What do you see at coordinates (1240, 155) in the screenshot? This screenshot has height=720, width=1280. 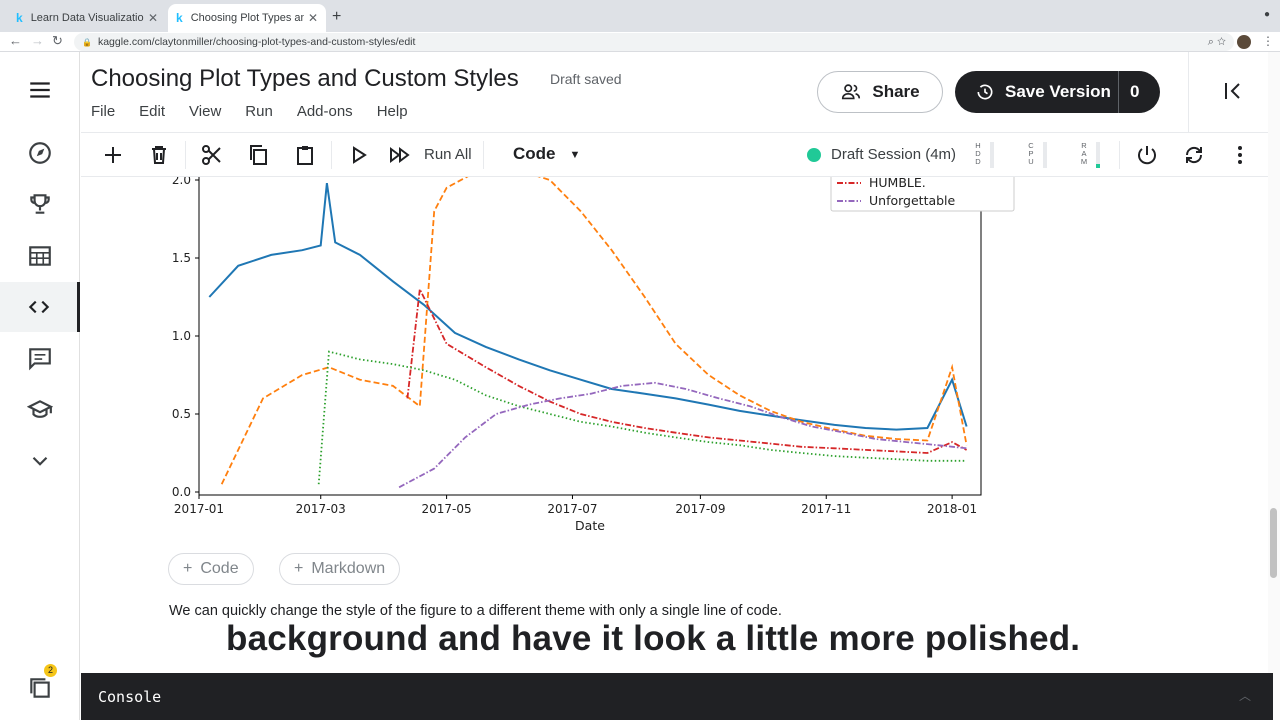 I see `more-options-icon` at bounding box center [1240, 155].